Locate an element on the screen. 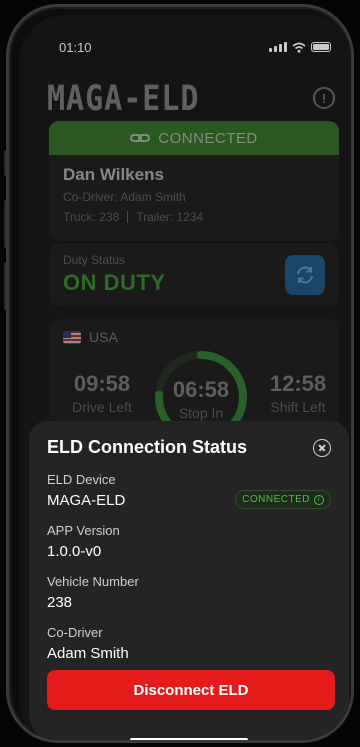 The image size is (360, 747). divider is located at coordinates (128, 217).